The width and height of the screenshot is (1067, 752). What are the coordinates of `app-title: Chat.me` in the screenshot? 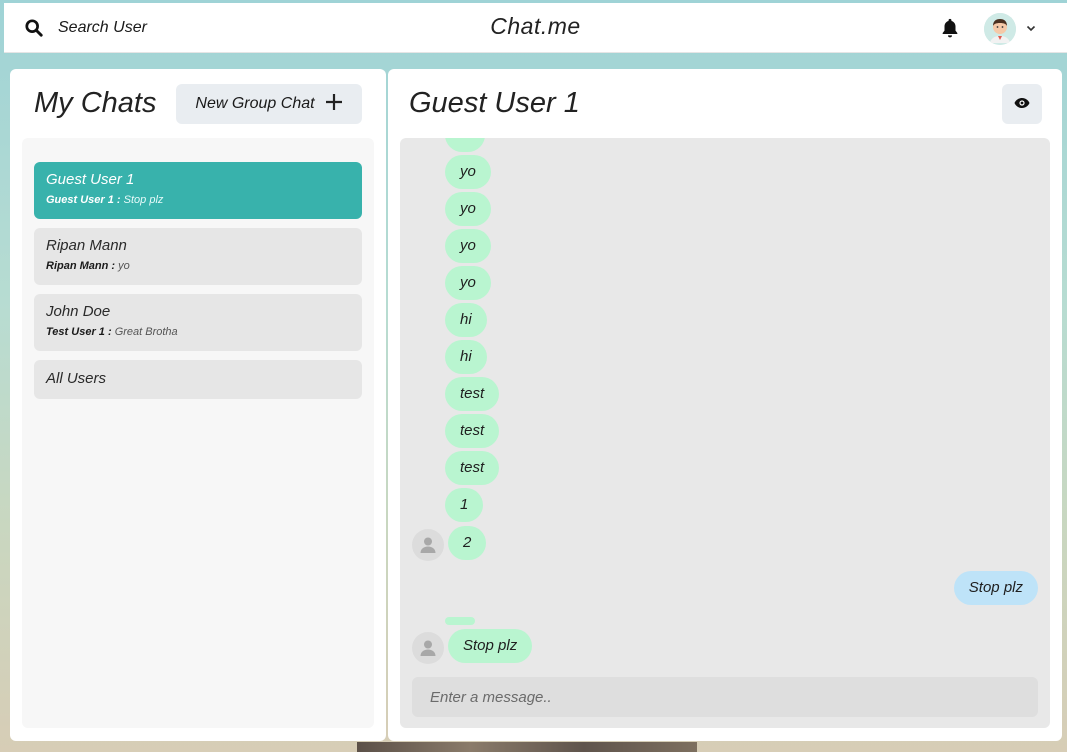 It's located at (535, 26).